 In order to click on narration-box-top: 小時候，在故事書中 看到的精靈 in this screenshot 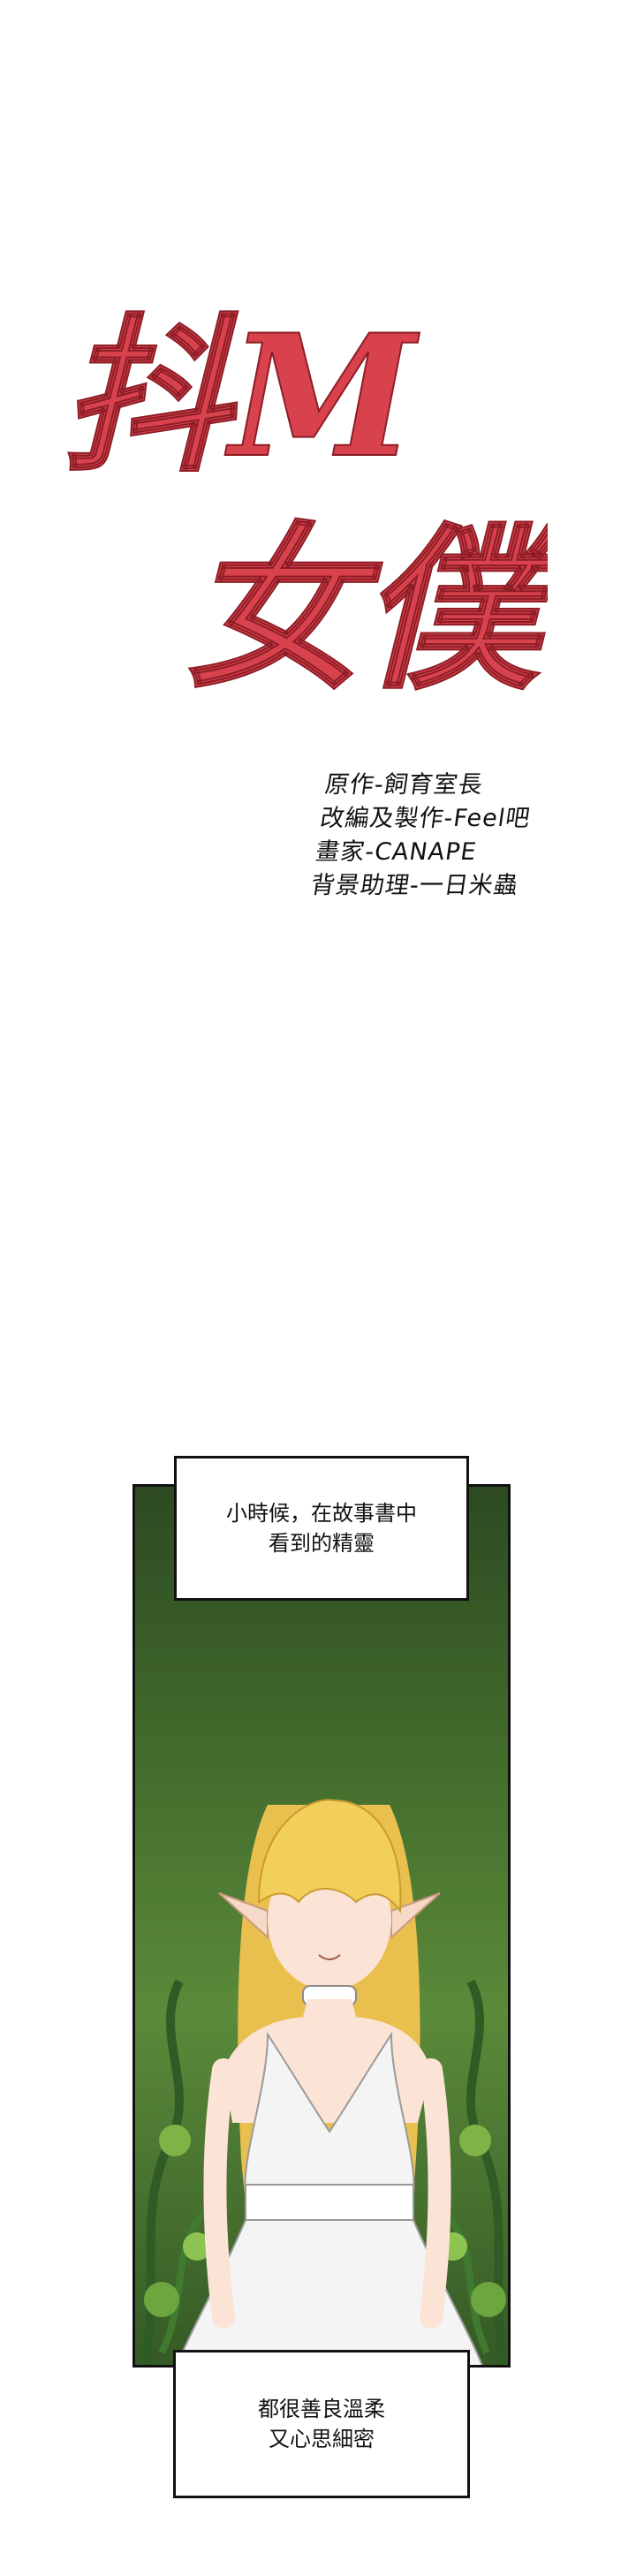, I will do `click(321, 1529)`.